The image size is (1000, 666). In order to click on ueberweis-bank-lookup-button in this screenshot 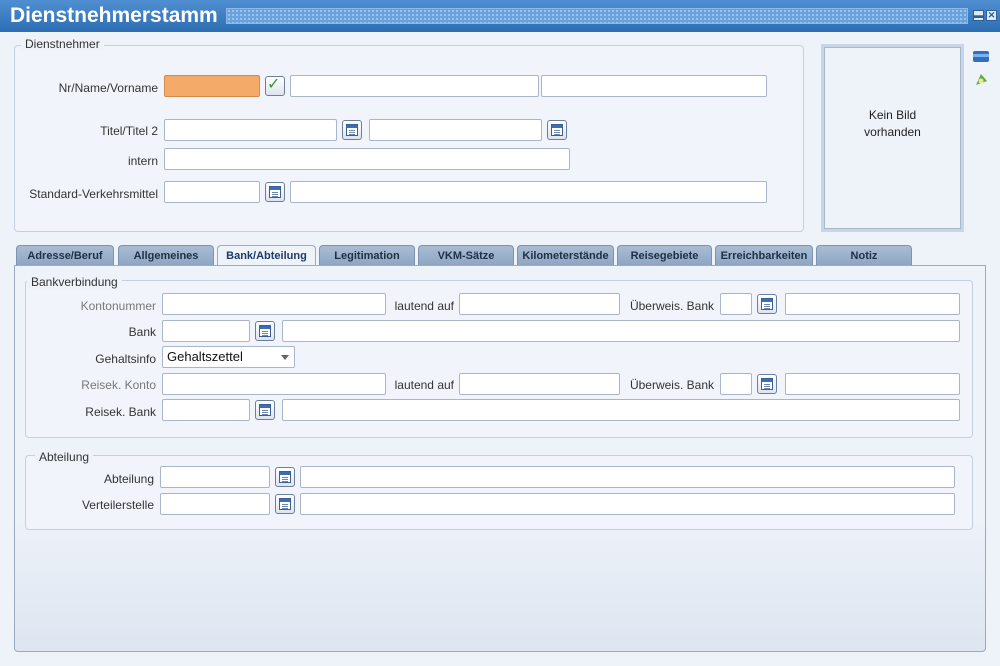, I will do `click(767, 304)`.